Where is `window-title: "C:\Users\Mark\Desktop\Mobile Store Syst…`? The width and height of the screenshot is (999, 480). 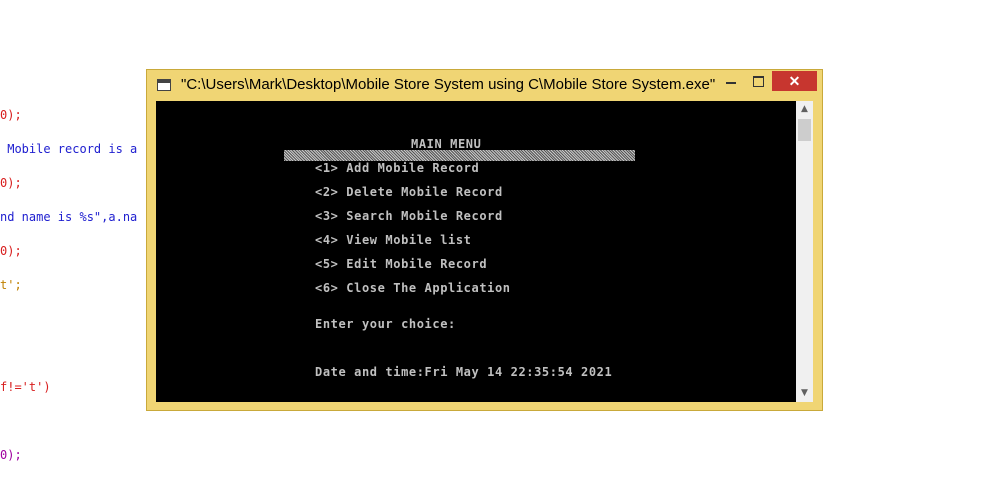
window-title: "C:\Users\Mark\Desktop\Mobile Store Syst… is located at coordinates (448, 84).